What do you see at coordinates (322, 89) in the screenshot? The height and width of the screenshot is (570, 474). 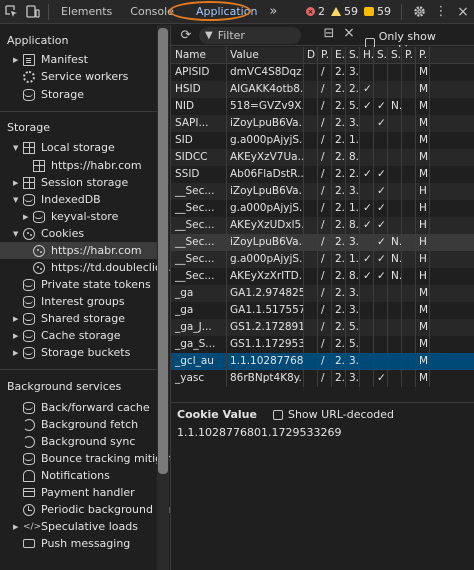 I see `table-row: HSID AIGAKK4otb8.../2. 2. ✓ M` at bounding box center [322, 89].